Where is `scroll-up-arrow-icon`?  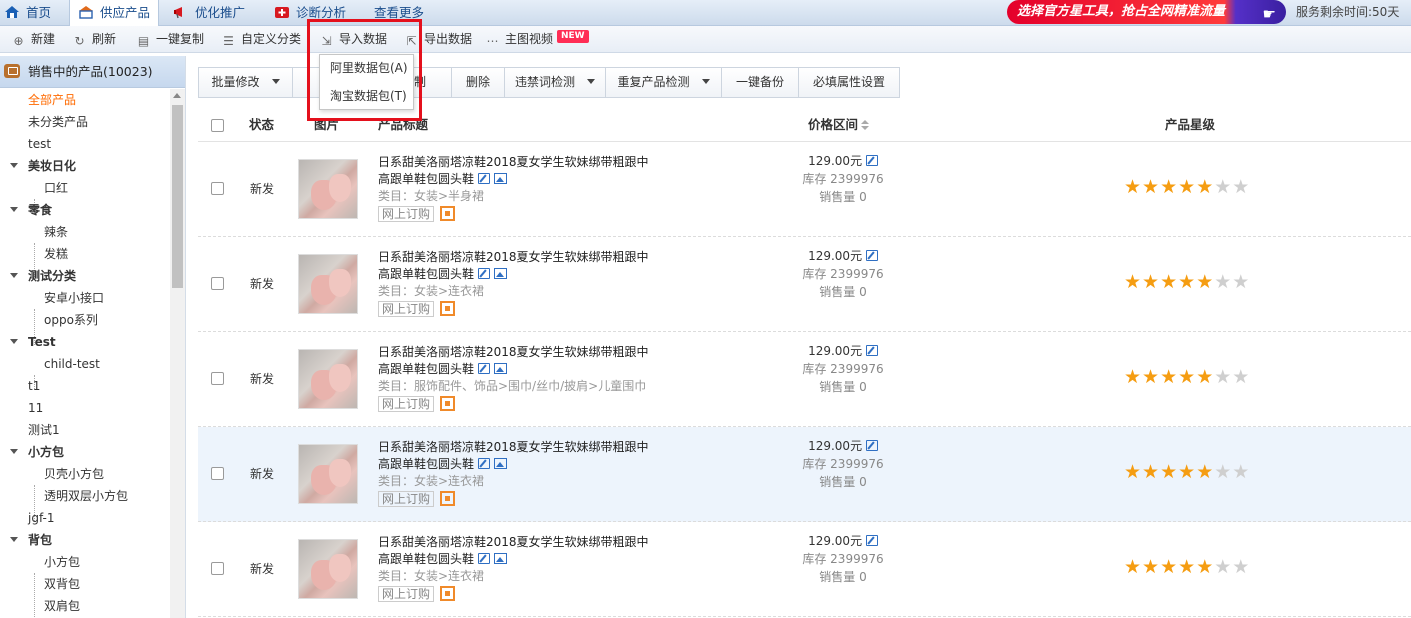 scroll-up-arrow-icon is located at coordinates (177, 95).